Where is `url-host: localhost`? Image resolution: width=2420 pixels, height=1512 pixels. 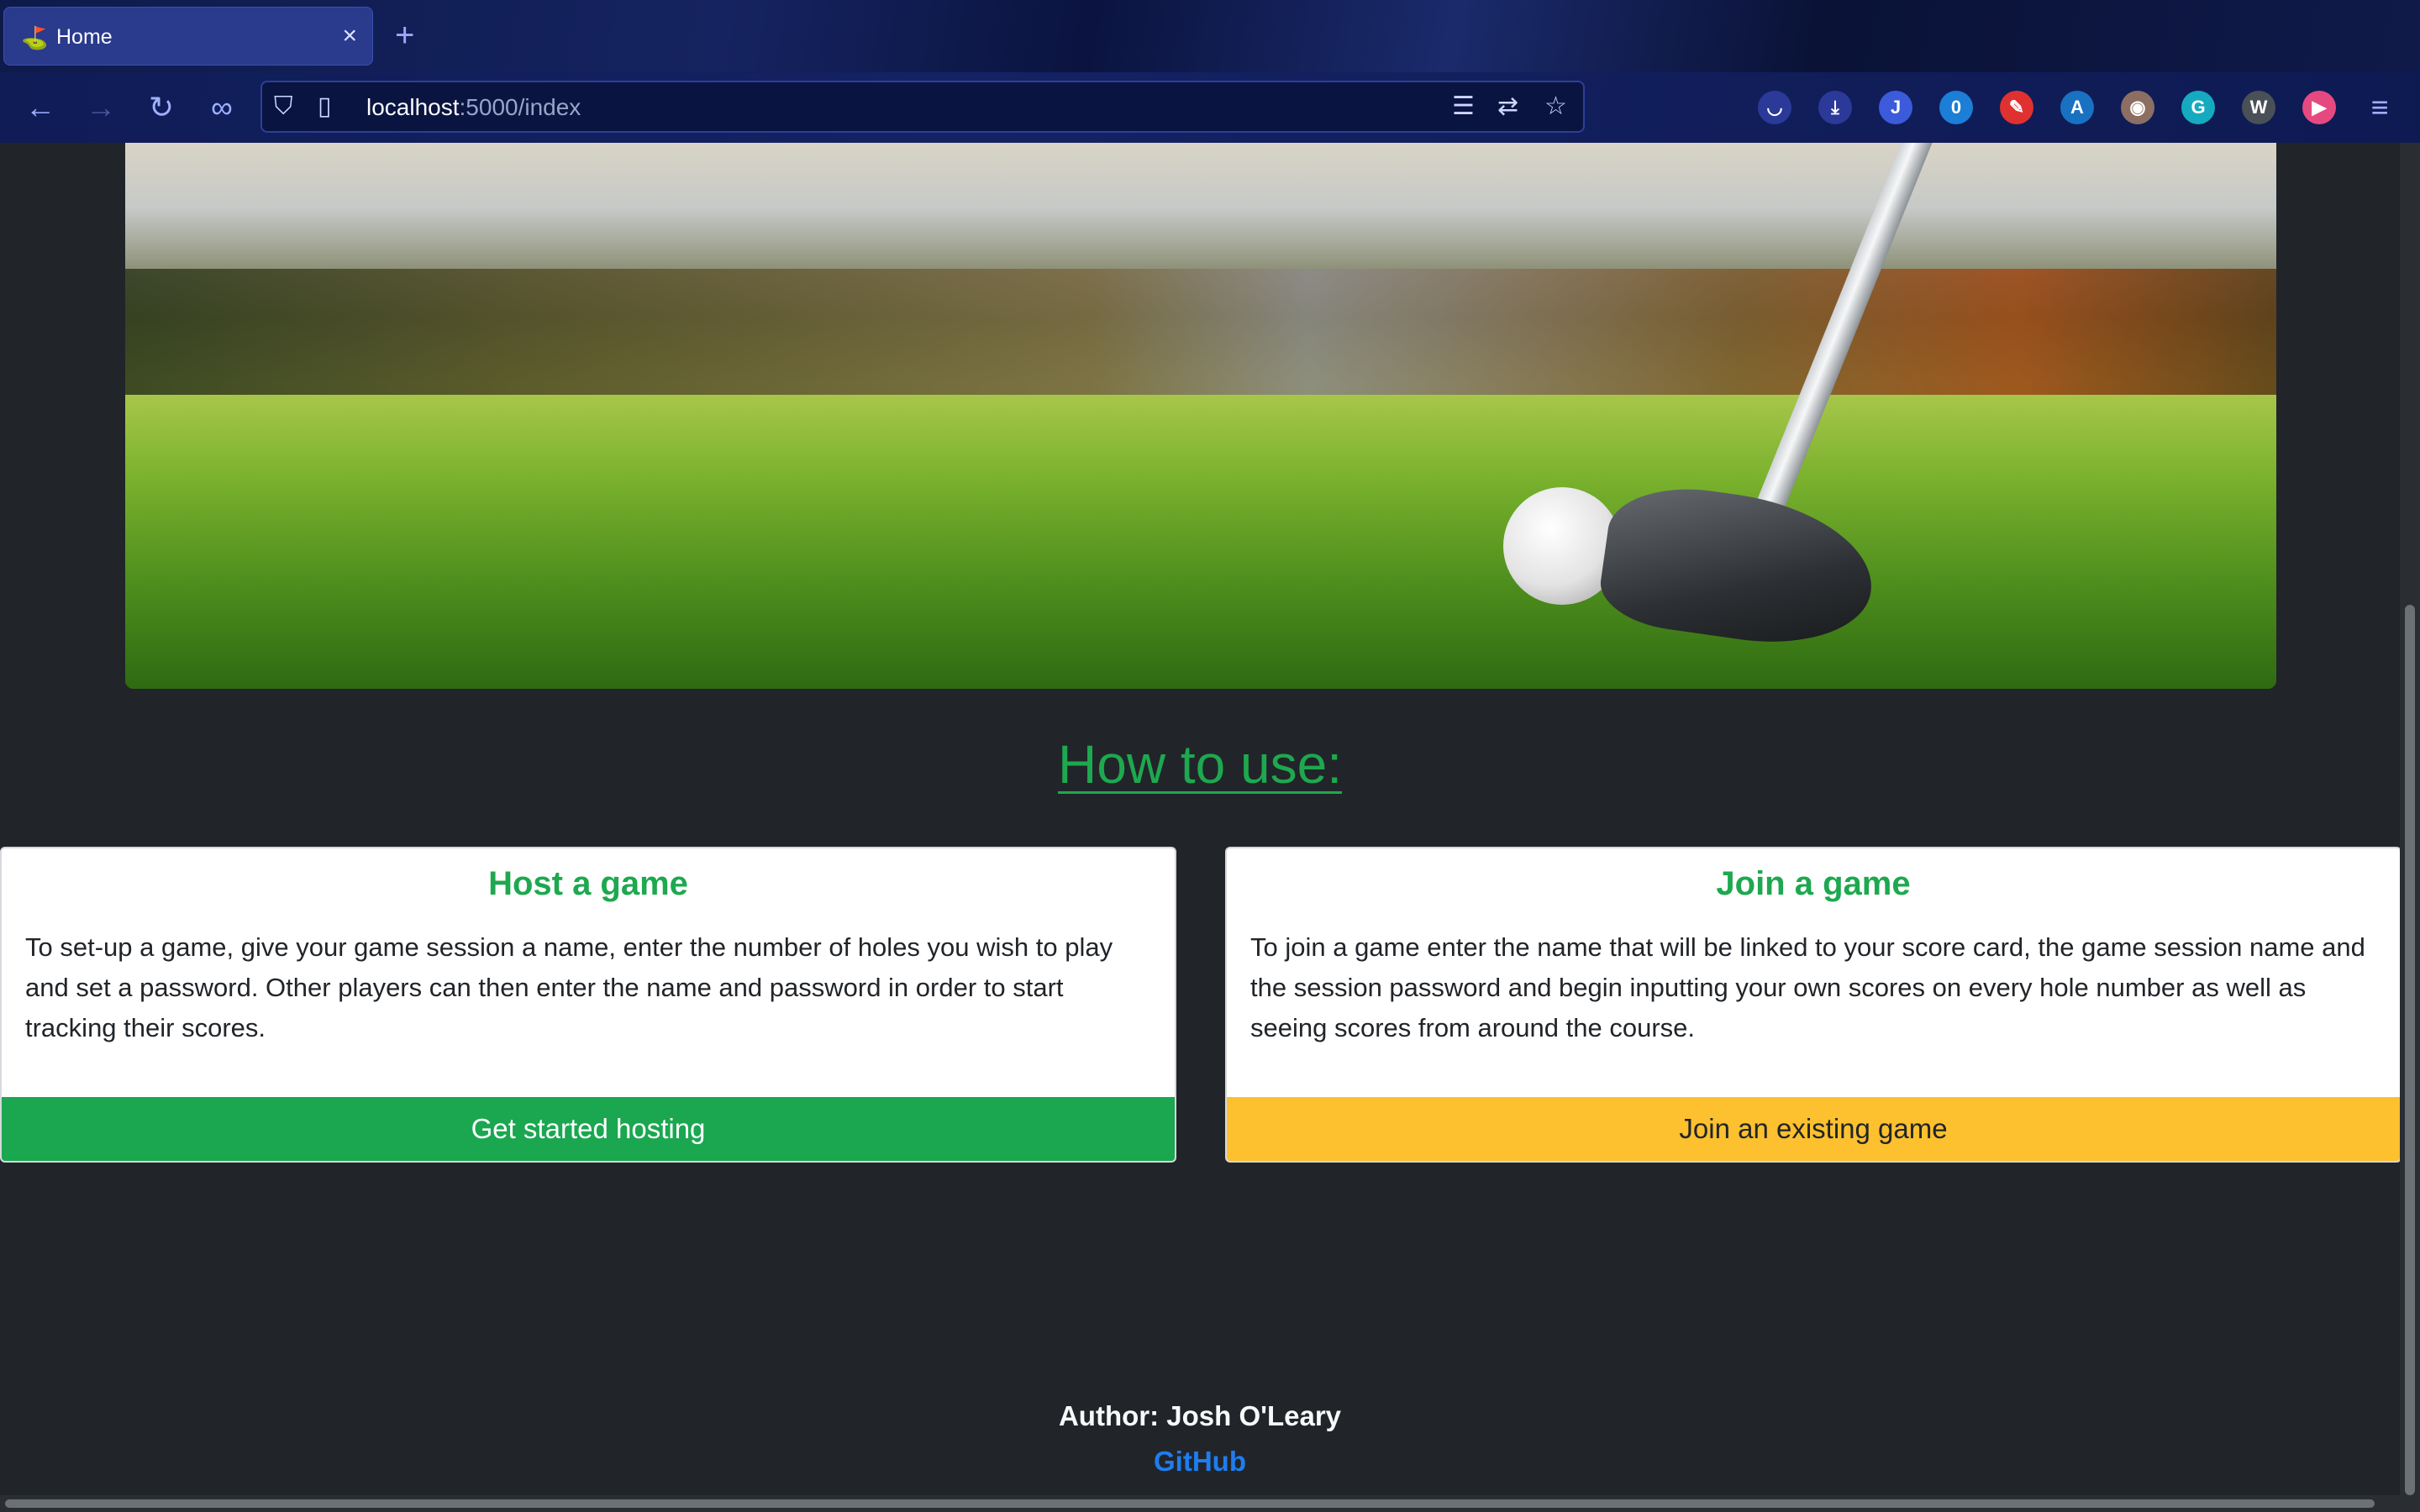
url-host: localhost is located at coordinates (413, 107).